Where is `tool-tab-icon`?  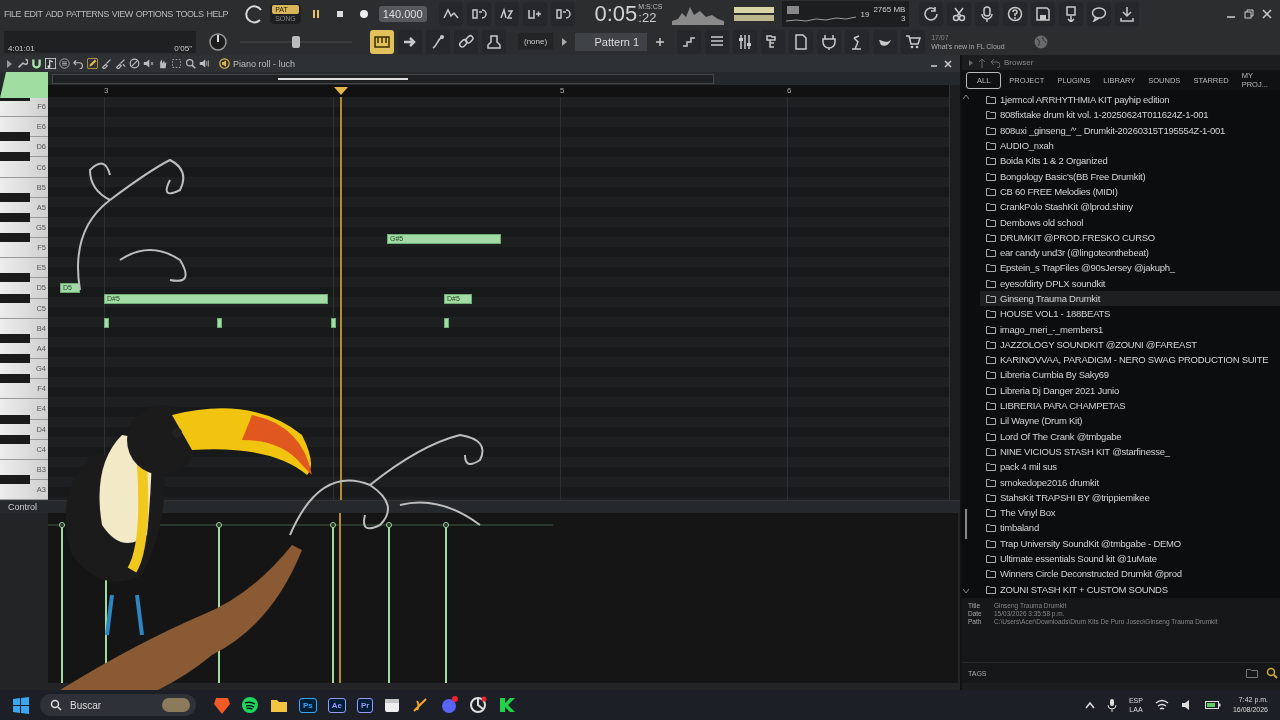
tool-tab-icon is located at coordinates (24, 85).